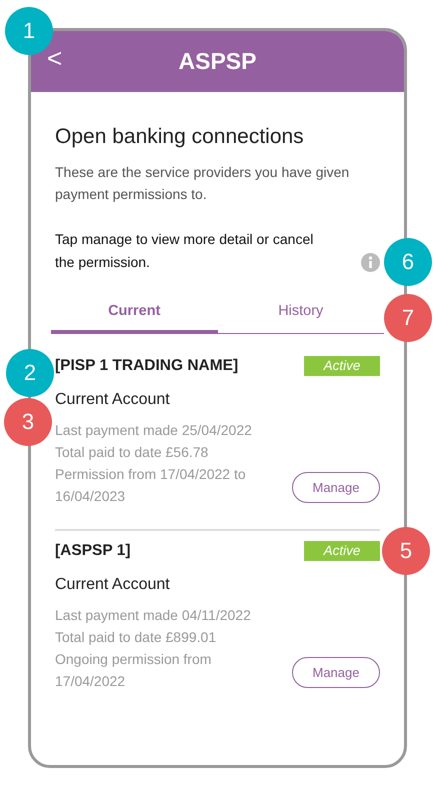 The height and width of the screenshot is (797, 435). What do you see at coordinates (146, 366) in the screenshot?
I see `provider-name: [PISP 1 TRADING NAME]` at bounding box center [146, 366].